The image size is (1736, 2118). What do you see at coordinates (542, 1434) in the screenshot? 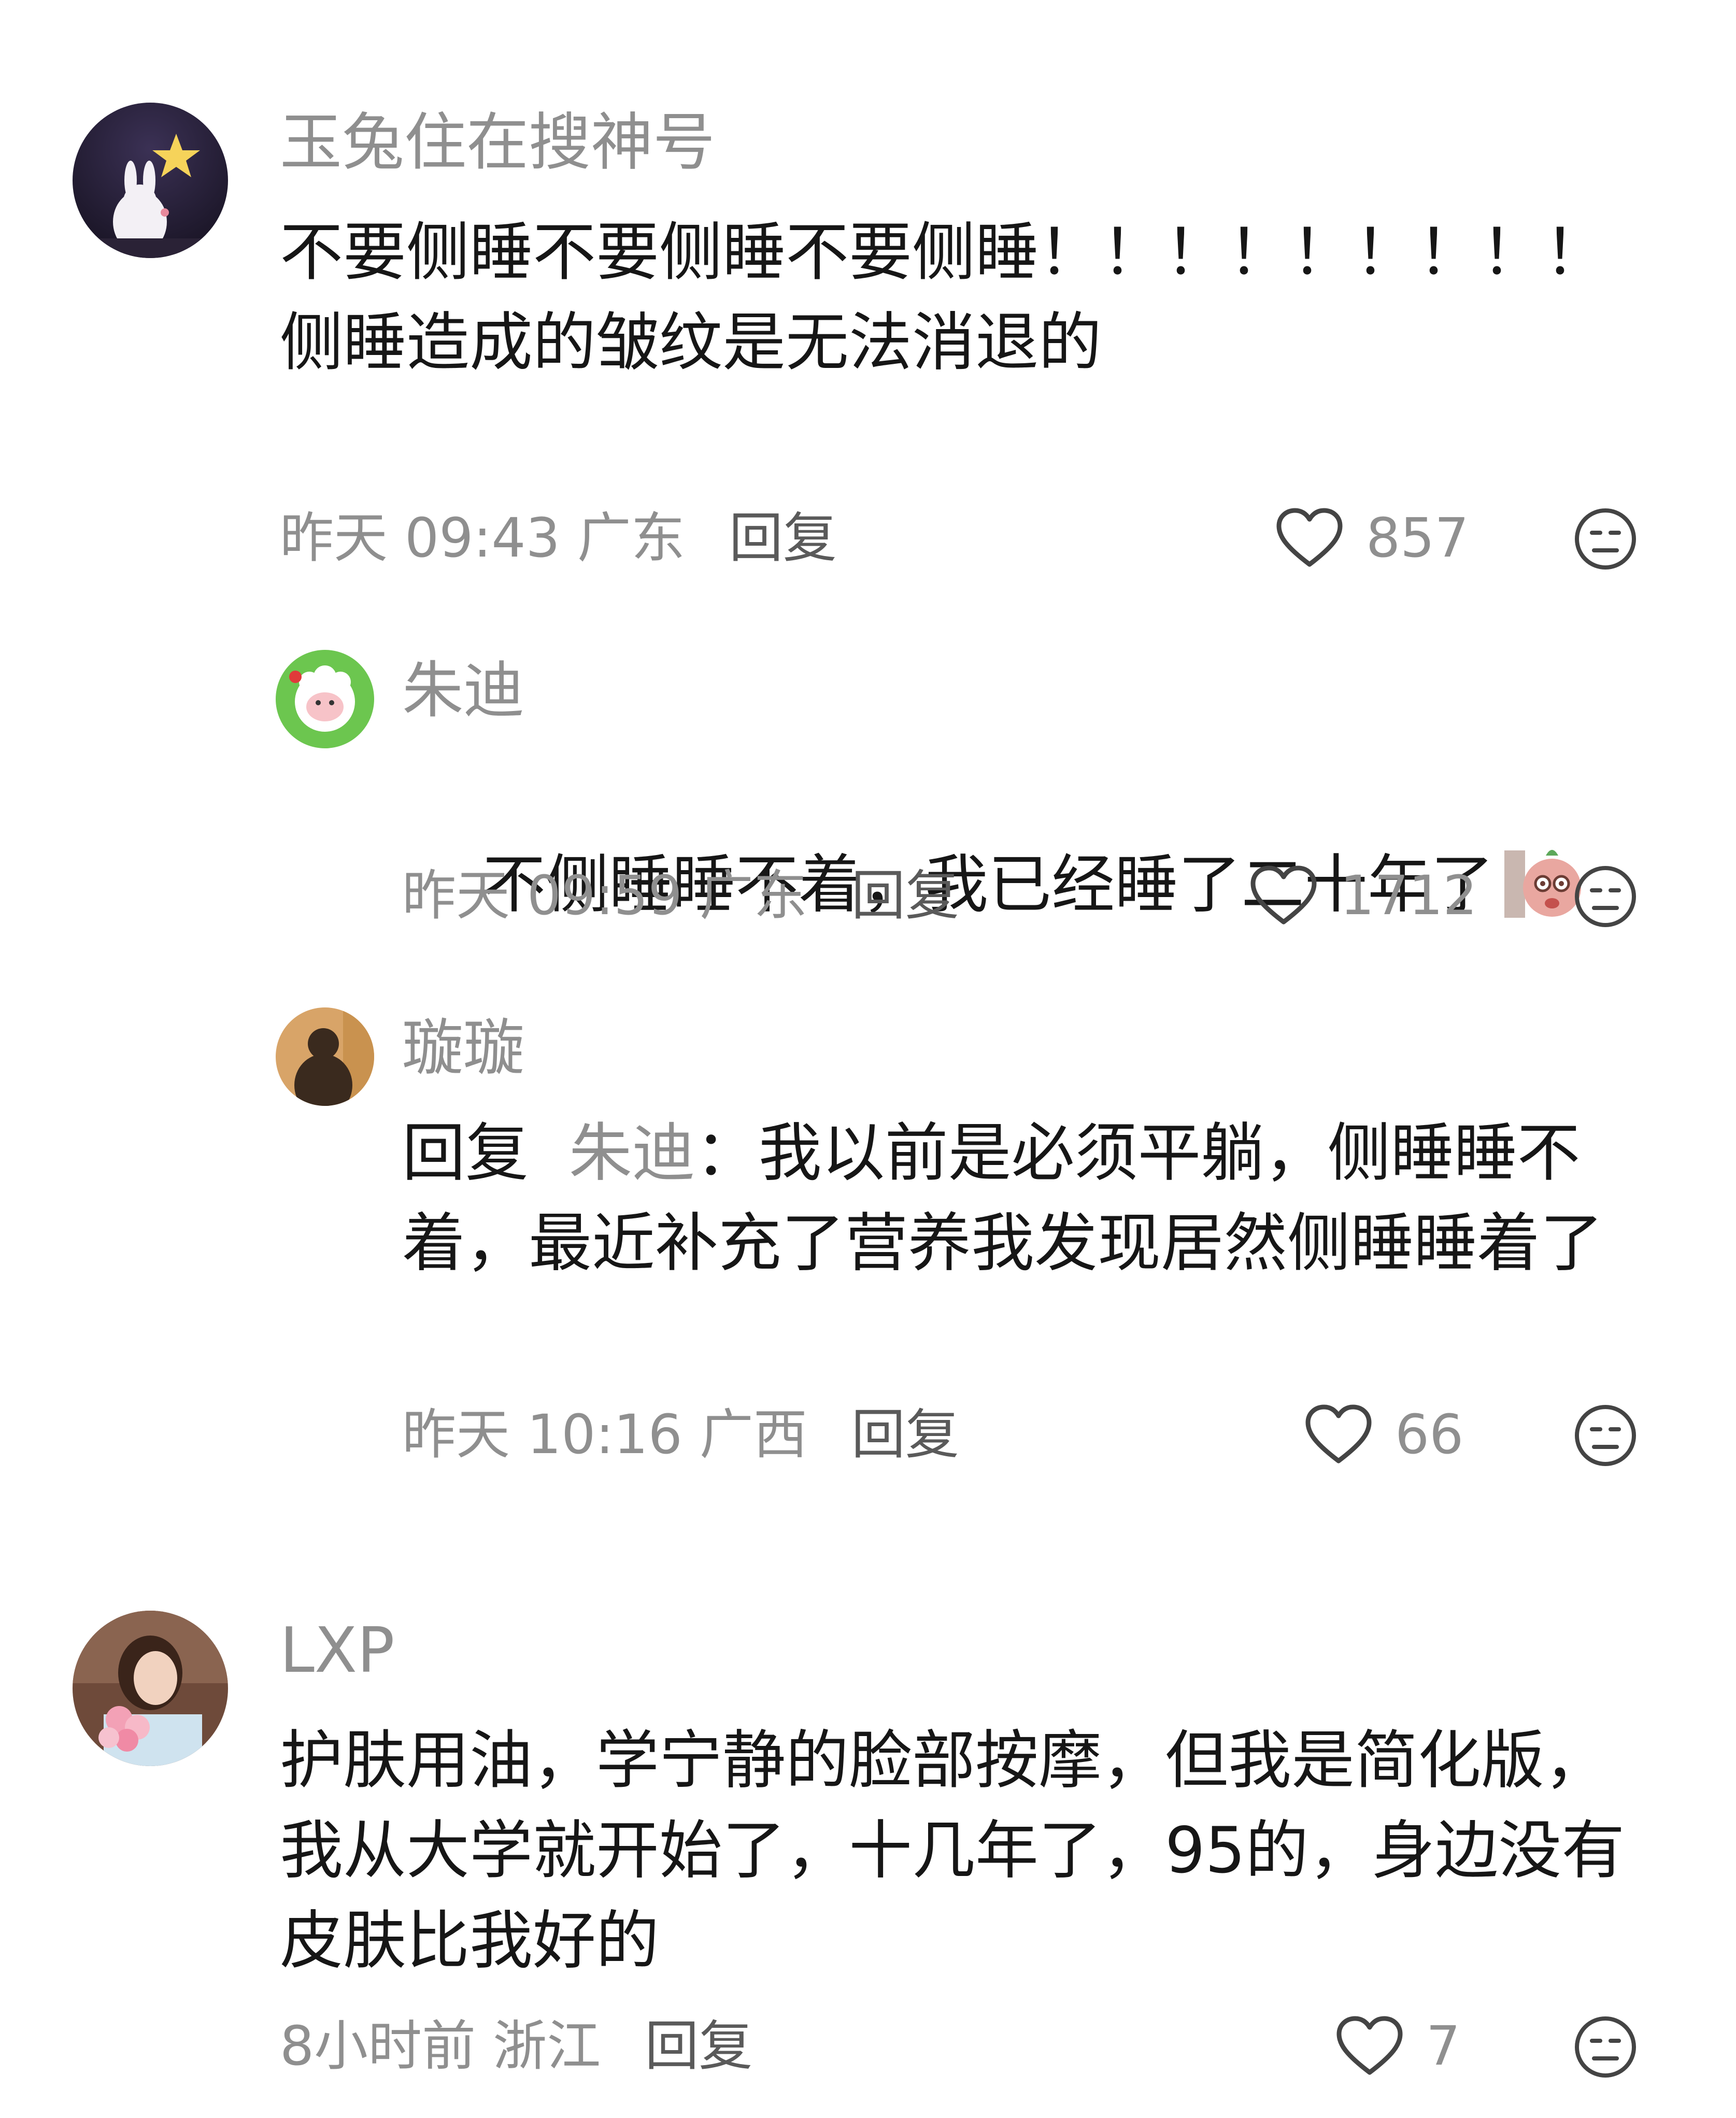
I see `comment-time: 昨天 10:16` at bounding box center [542, 1434].